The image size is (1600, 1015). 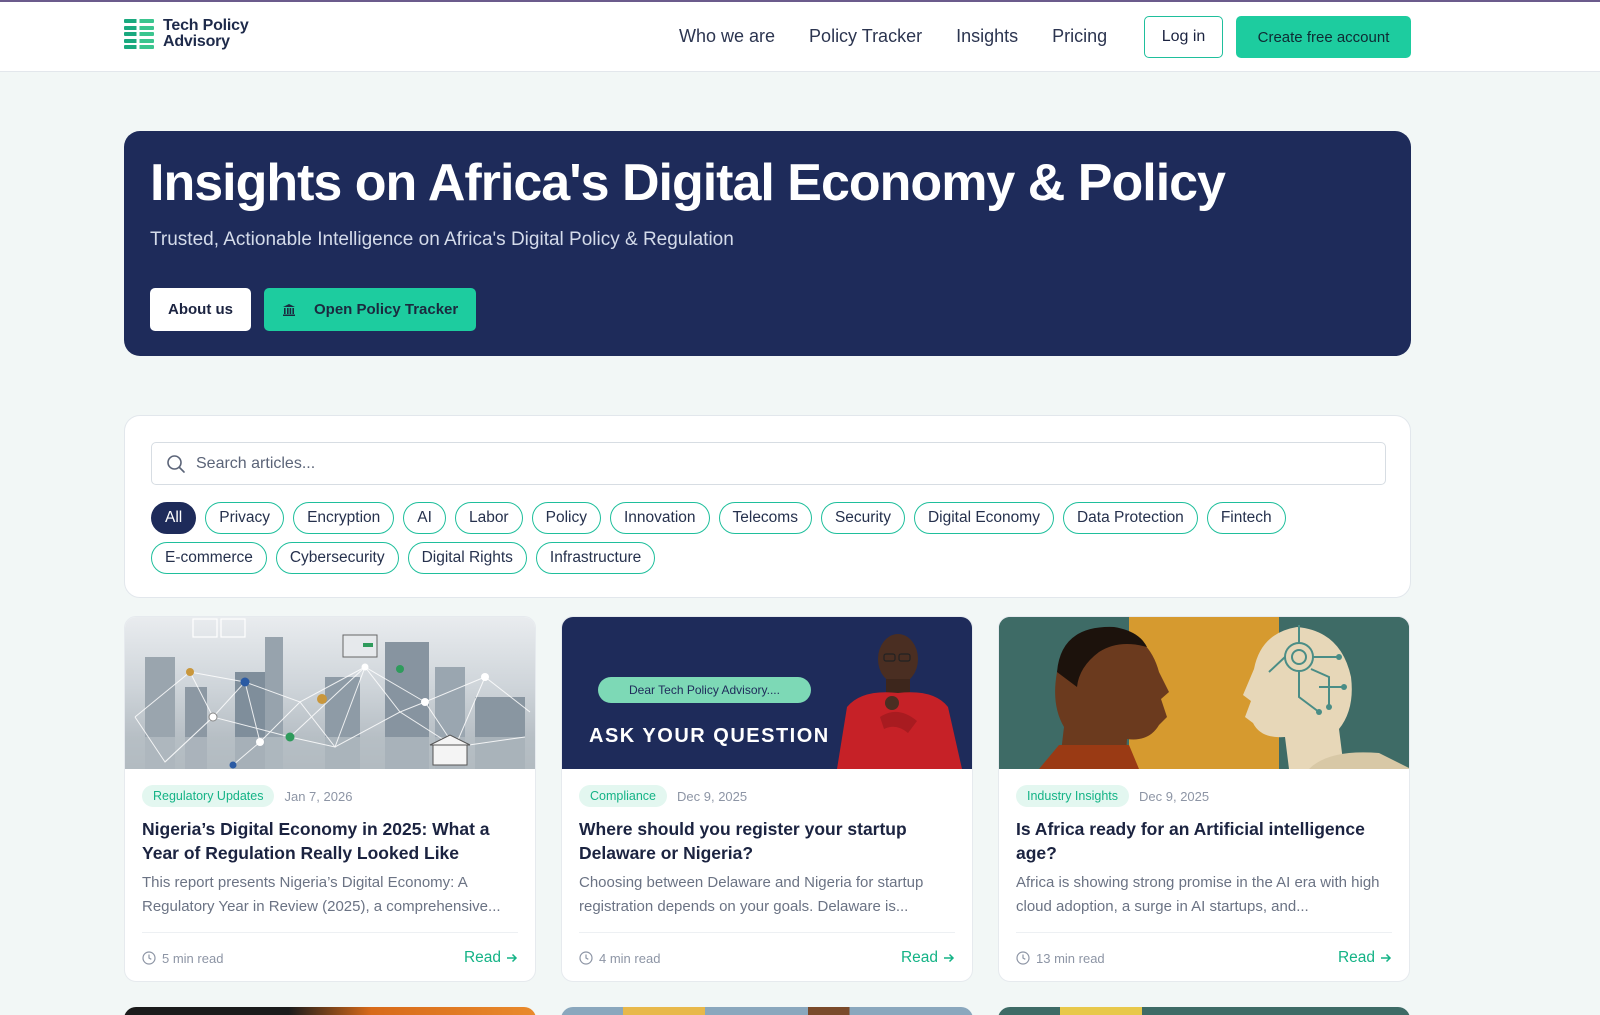 I want to click on filter-chip-infrastructure: Infrastructure, so click(x=595, y=558).